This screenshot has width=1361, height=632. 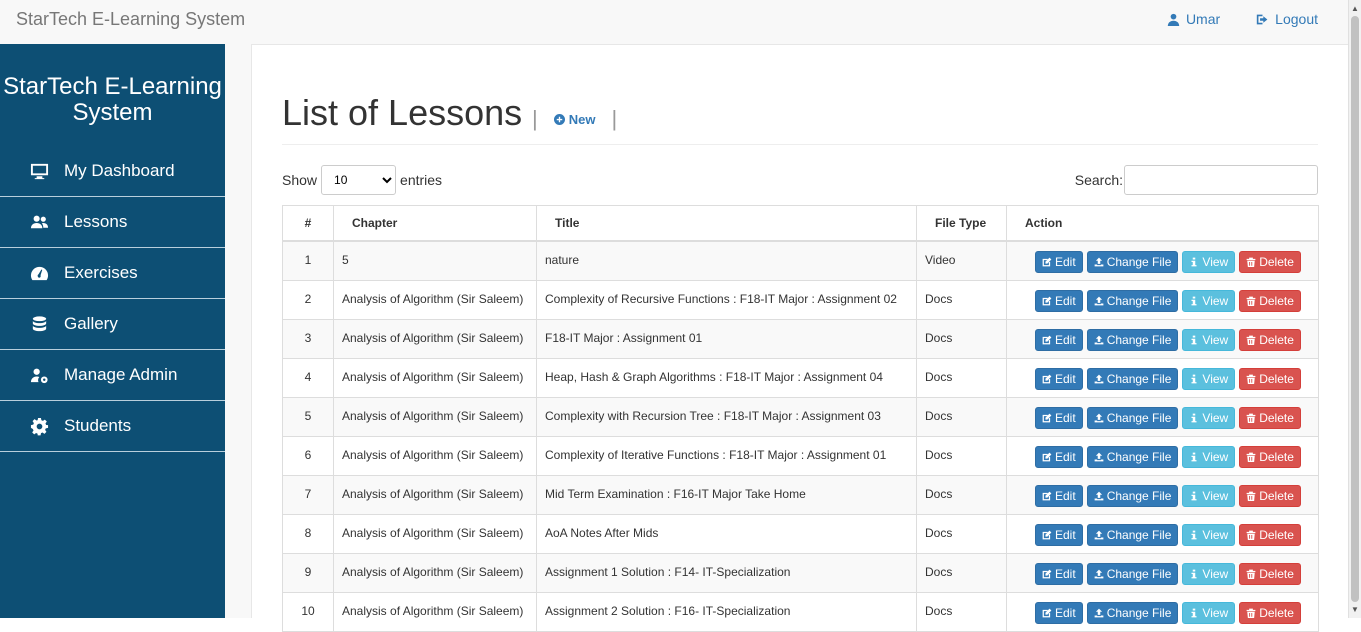 What do you see at coordinates (1173, 19) in the screenshot?
I see `user-icon` at bounding box center [1173, 19].